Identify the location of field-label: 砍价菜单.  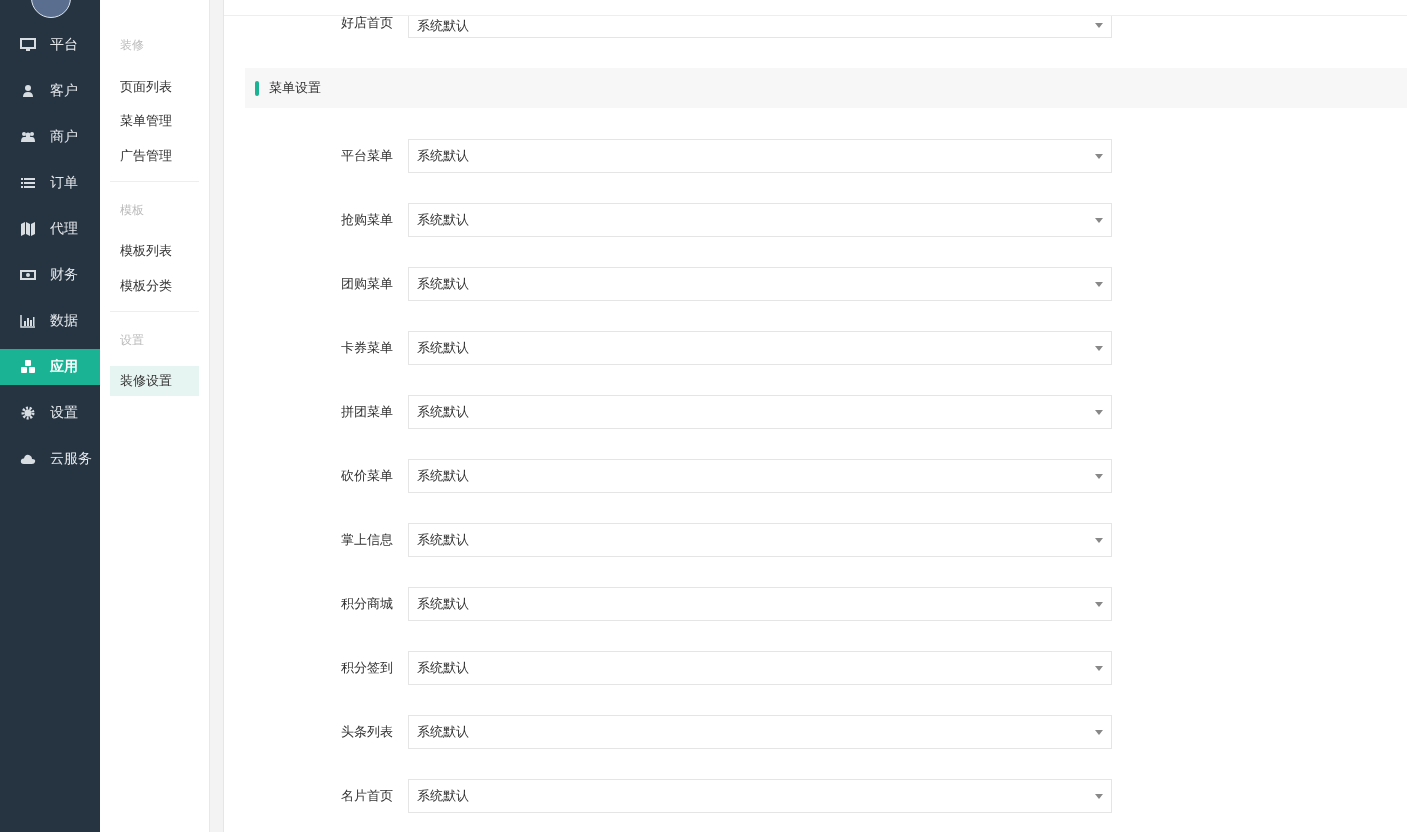
(367, 476).